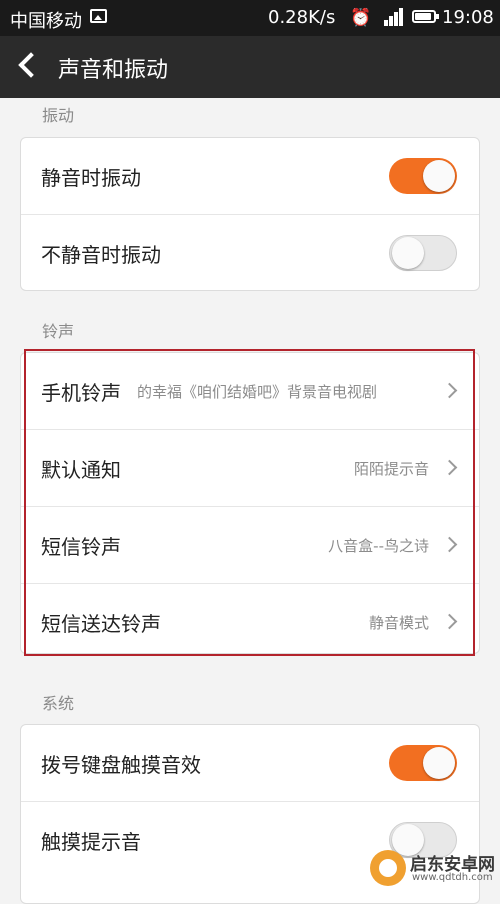 This screenshot has width=500, height=904. What do you see at coordinates (250, 545) in the screenshot?
I see `setting-row-sms-ringtone: 短信铃声 八音盒--鸟之诗` at bounding box center [250, 545].